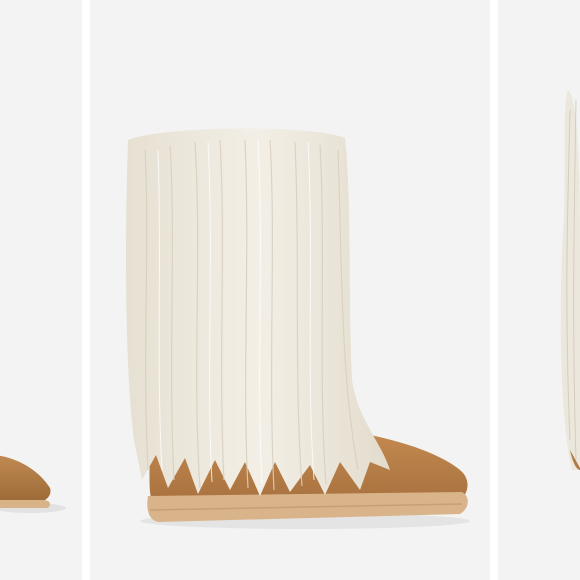 The image size is (580, 580). Describe the element at coordinates (33, 484) in the screenshot. I see `suede-shoe-toe-image` at that location.